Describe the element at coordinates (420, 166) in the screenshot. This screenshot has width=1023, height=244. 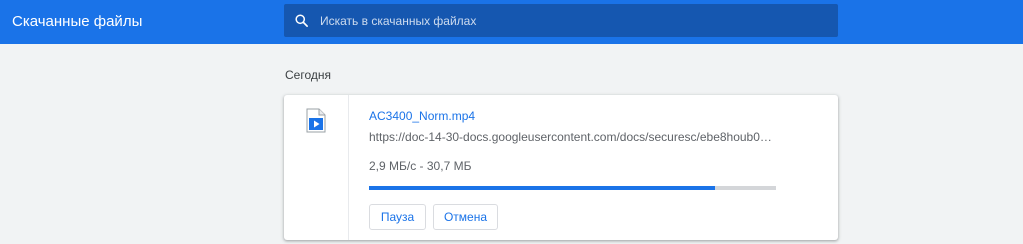
I see `download-status: 2,9 МБ/с - 30,7 МБ` at that location.